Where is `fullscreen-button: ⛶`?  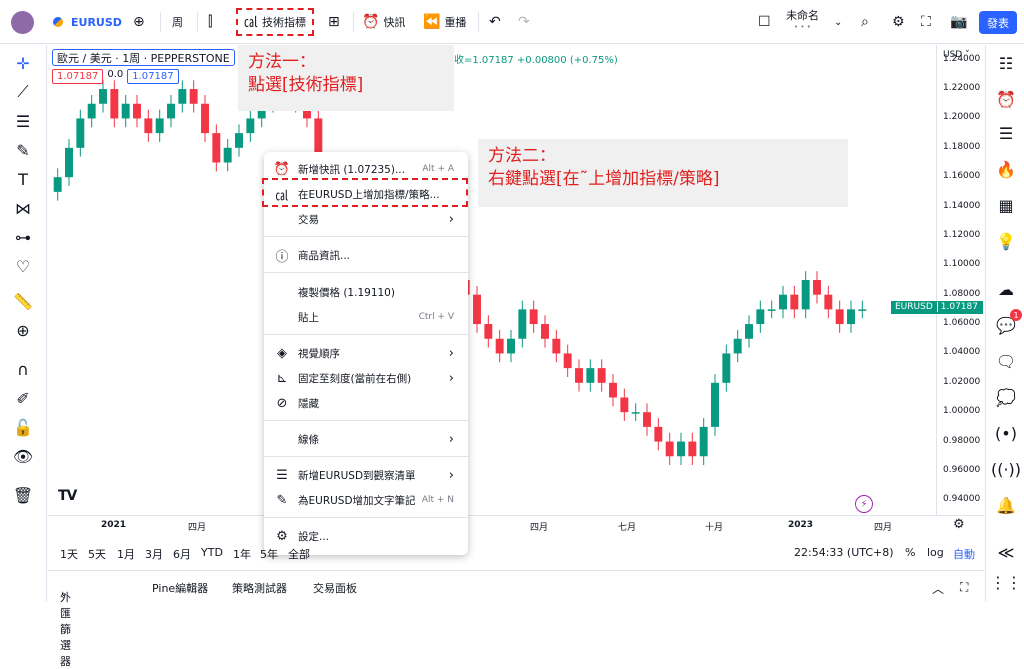
fullscreen-button: ⛶ is located at coordinates (926, 22).